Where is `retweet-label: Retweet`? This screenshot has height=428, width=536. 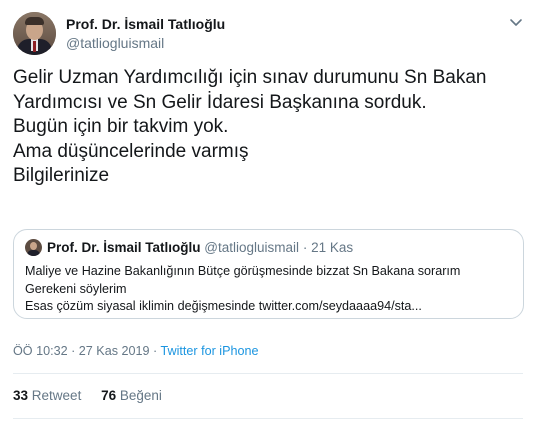
retweet-label: Retweet is located at coordinates (56, 395).